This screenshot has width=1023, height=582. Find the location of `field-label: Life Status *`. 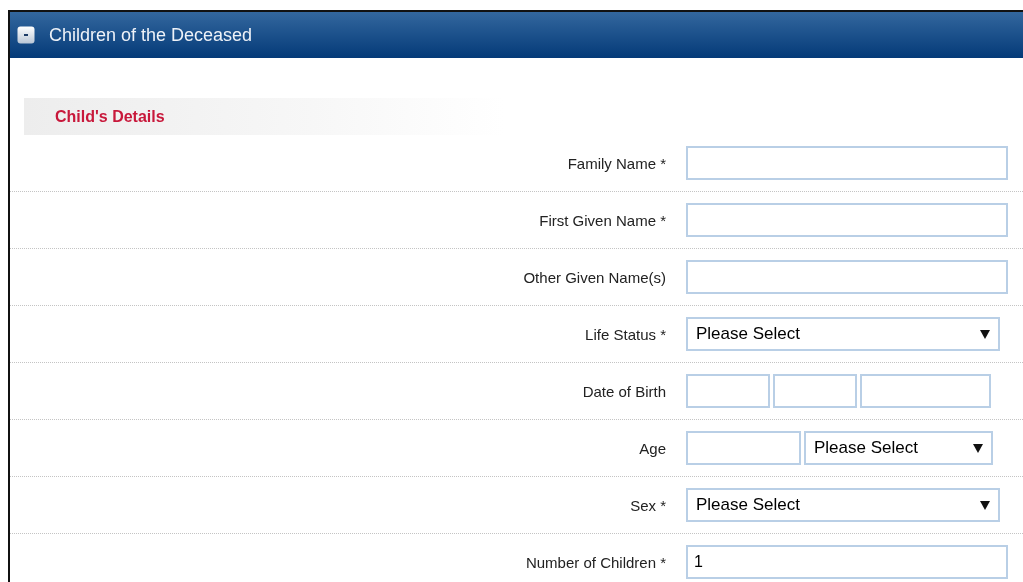

field-label: Life Status * is located at coordinates (625, 334).